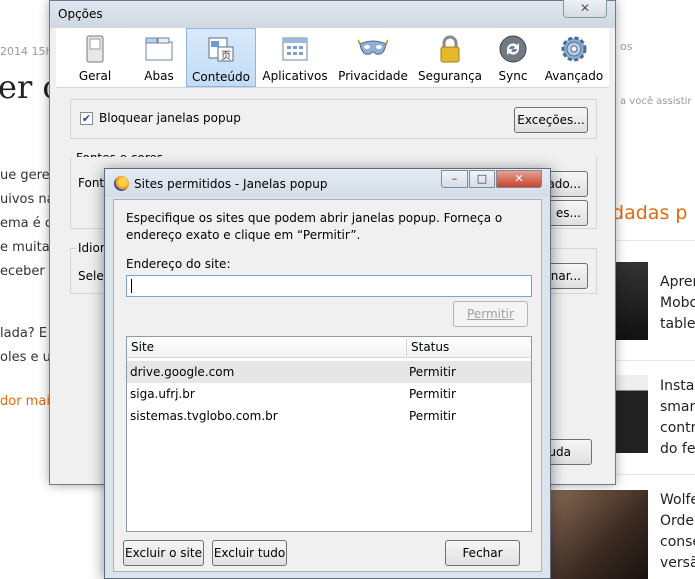 This screenshot has height=579, width=695. What do you see at coordinates (27, 199) in the screenshot?
I see `article-text-line: uivos na` at bounding box center [27, 199].